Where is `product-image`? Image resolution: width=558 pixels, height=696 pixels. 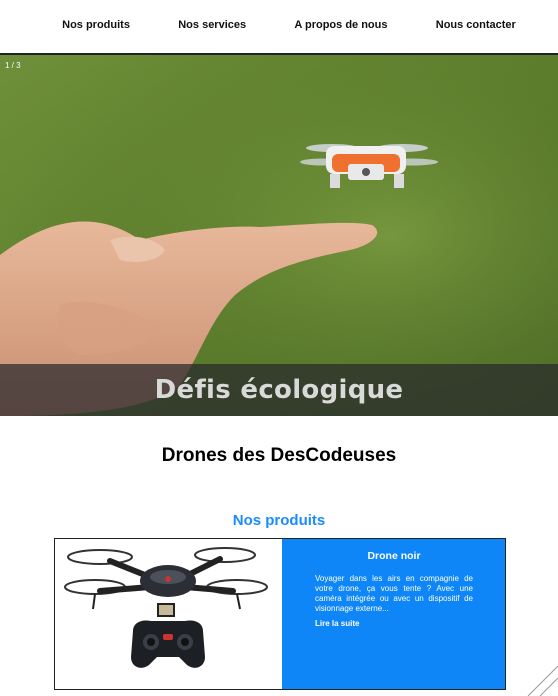 product-image is located at coordinates (168, 614).